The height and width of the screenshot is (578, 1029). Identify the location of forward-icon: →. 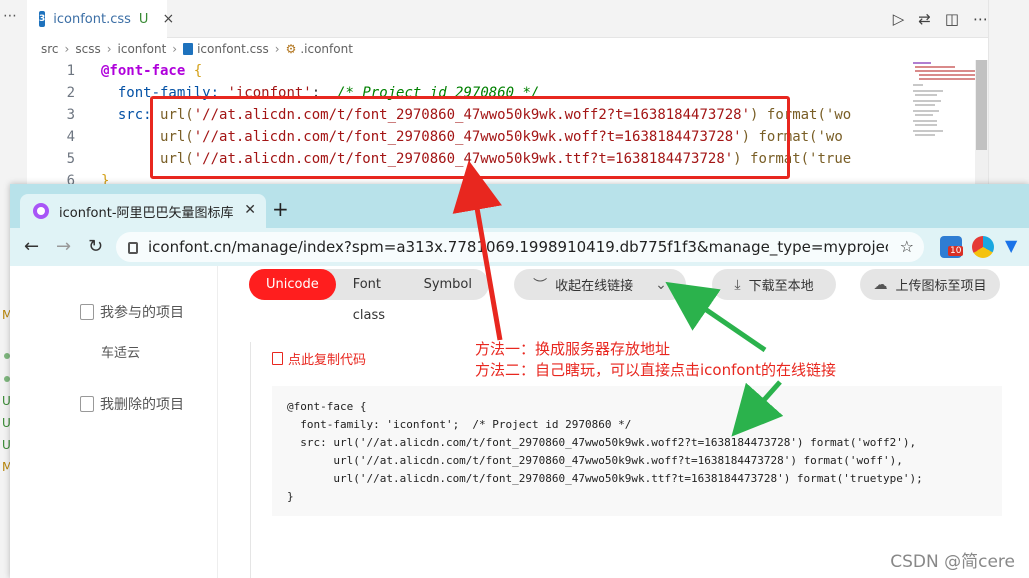
(63, 246).